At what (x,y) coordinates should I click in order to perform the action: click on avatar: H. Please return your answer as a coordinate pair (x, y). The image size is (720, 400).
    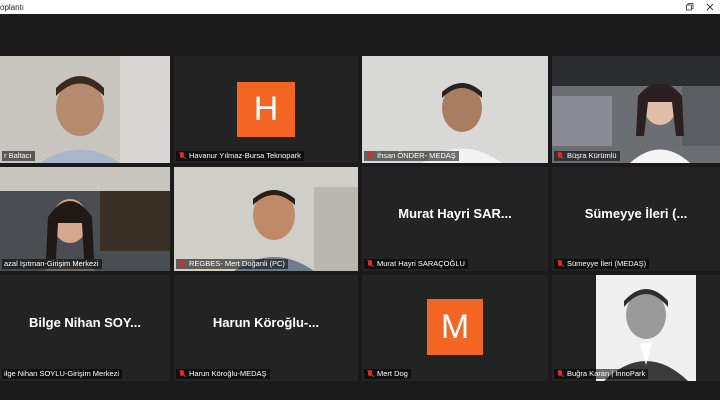
    Looking at the image, I should click on (266, 109).